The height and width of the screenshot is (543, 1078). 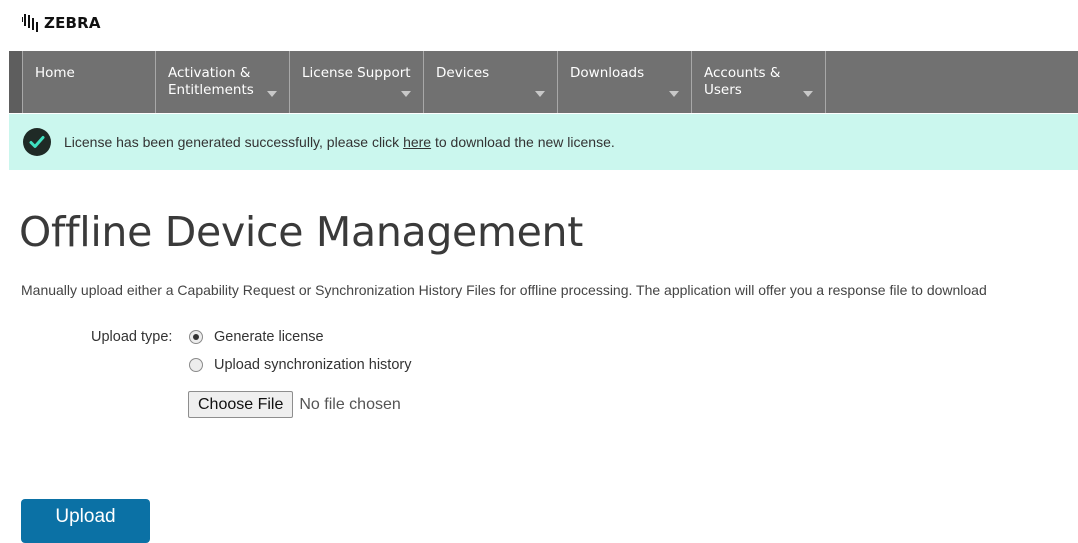 I want to click on zebra-head-icon, so click(x=30, y=23).